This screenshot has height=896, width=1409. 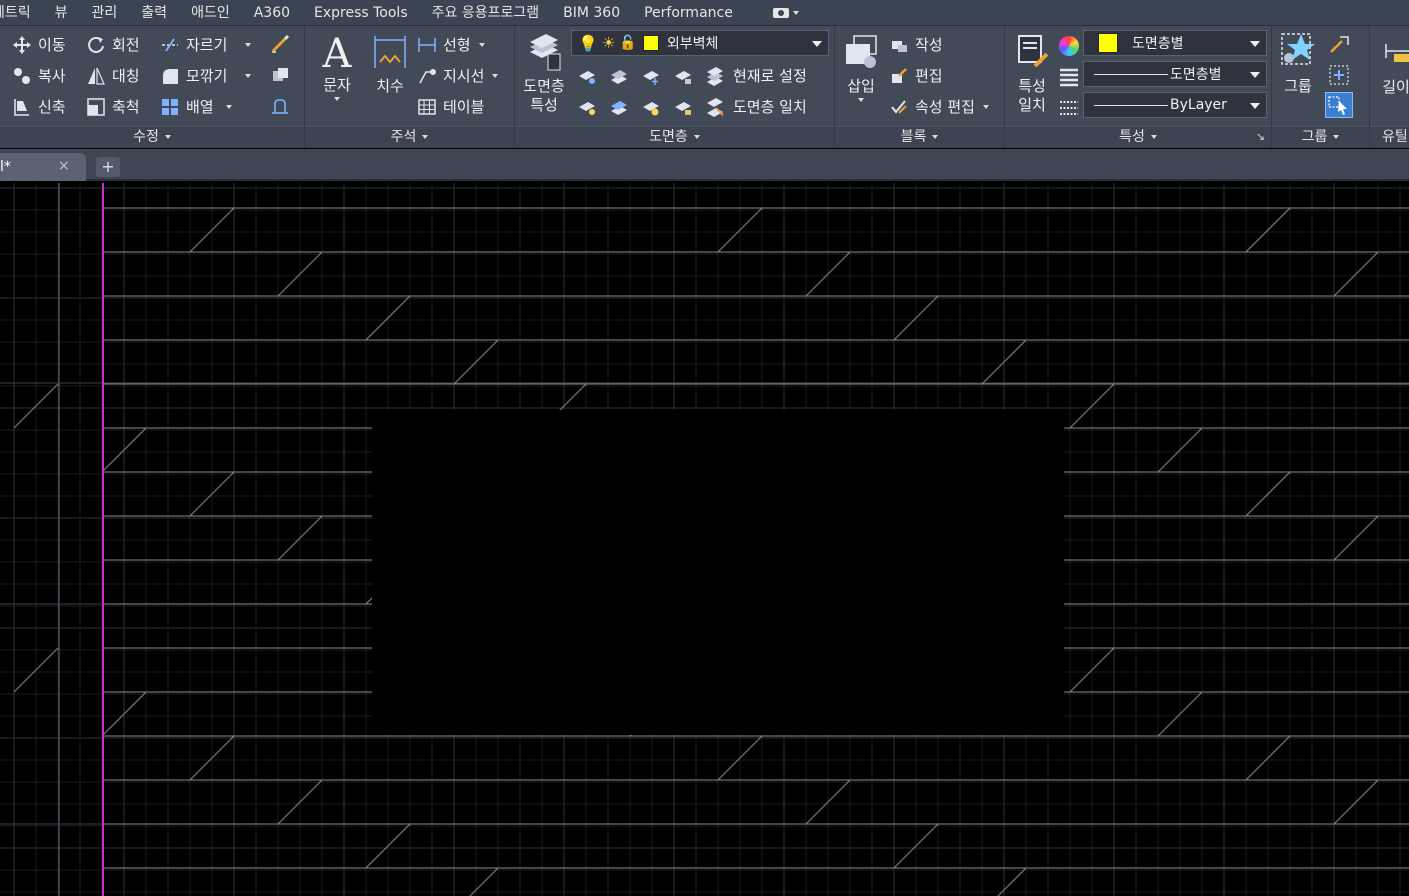 I want to click on text-label: 문자, so click(x=337, y=85).